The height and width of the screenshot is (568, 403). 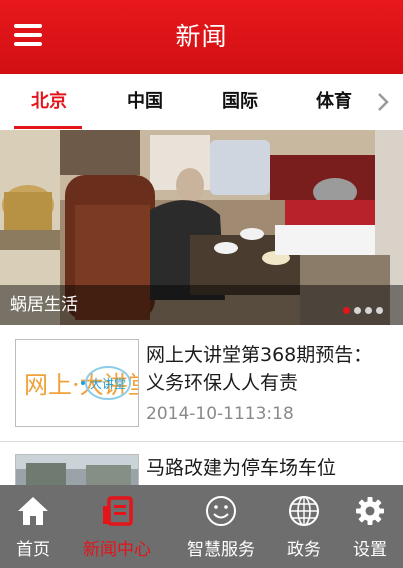 I want to click on news-title: 马路改建为停车场车位, so click(x=241, y=468).